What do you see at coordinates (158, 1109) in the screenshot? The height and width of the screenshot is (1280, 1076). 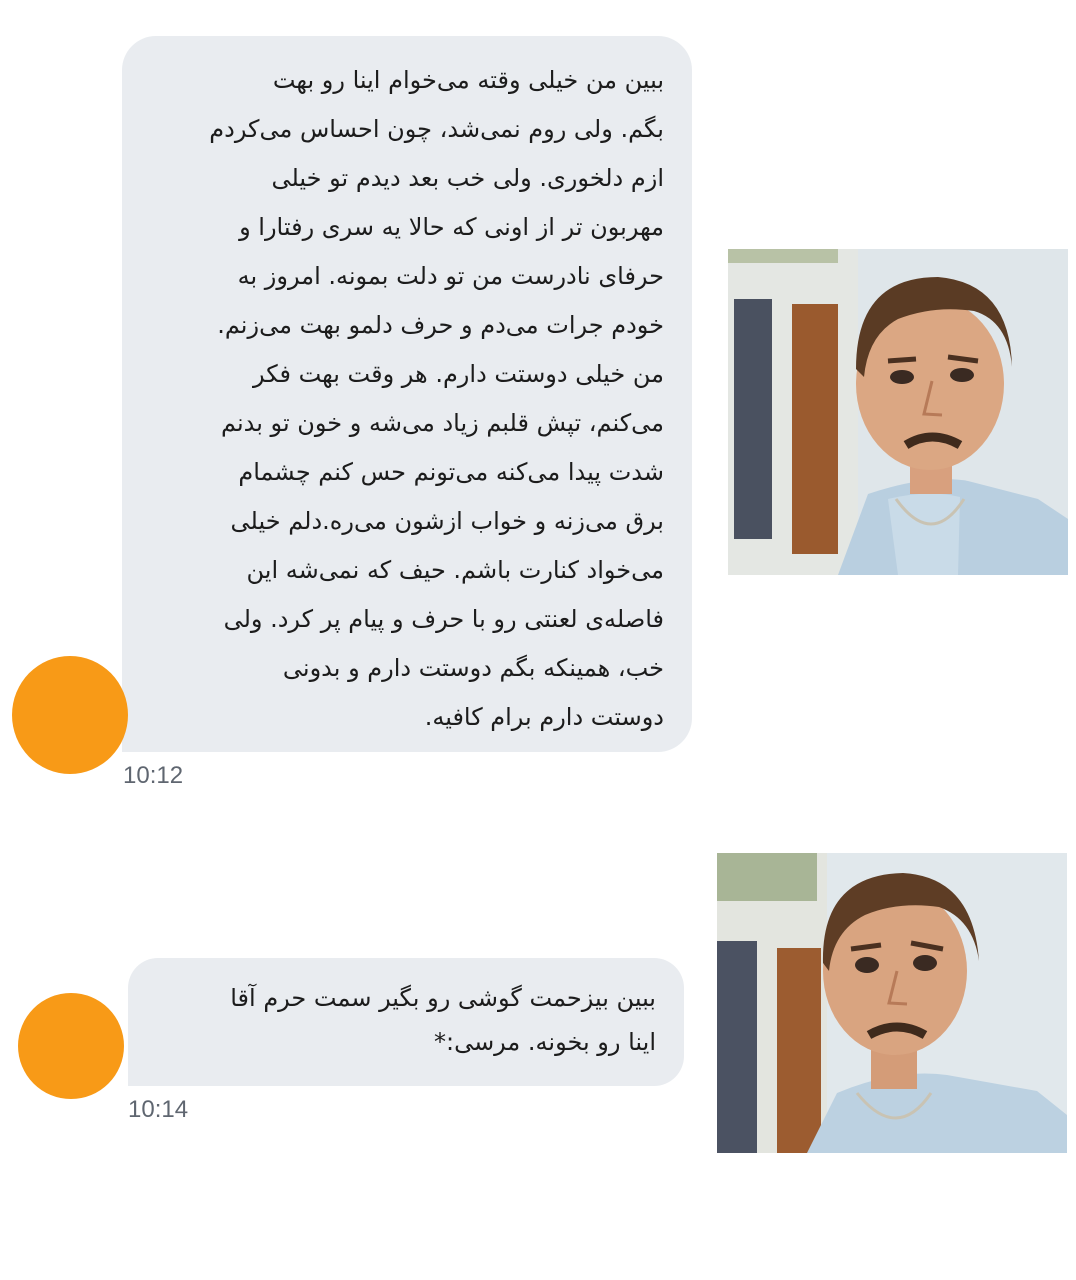 I see `message-timestamp: 10:14` at bounding box center [158, 1109].